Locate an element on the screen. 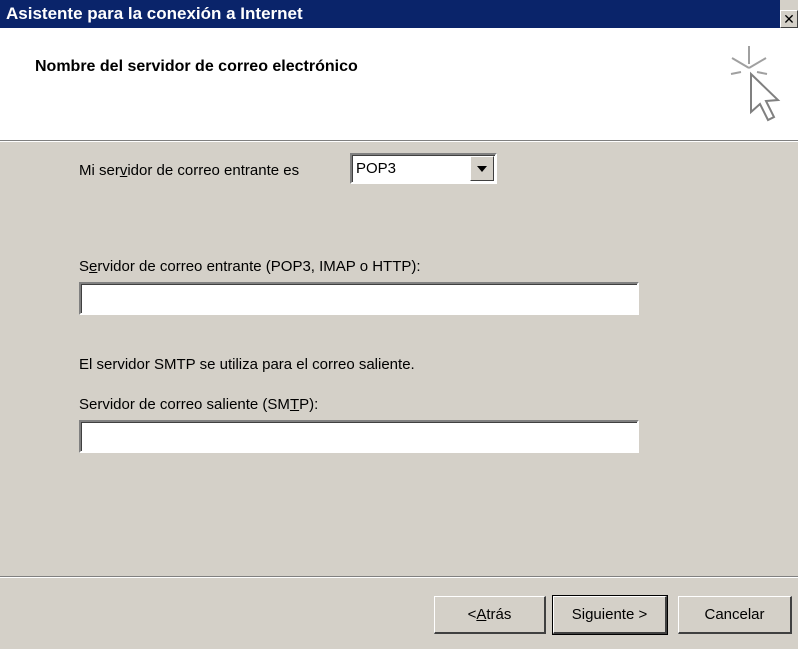 Image resolution: width=798 pixels, height=649 pixels. title-bar: Asistente para la conexión a Internet is located at coordinates (390, 14).